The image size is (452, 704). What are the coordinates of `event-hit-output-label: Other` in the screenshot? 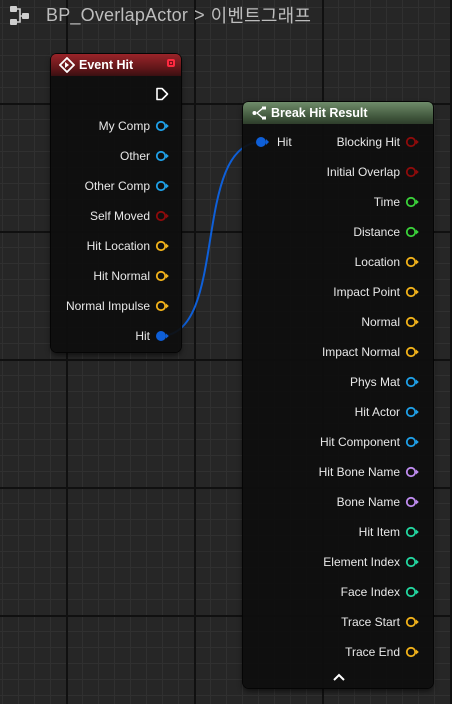 It's located at (134, 156).